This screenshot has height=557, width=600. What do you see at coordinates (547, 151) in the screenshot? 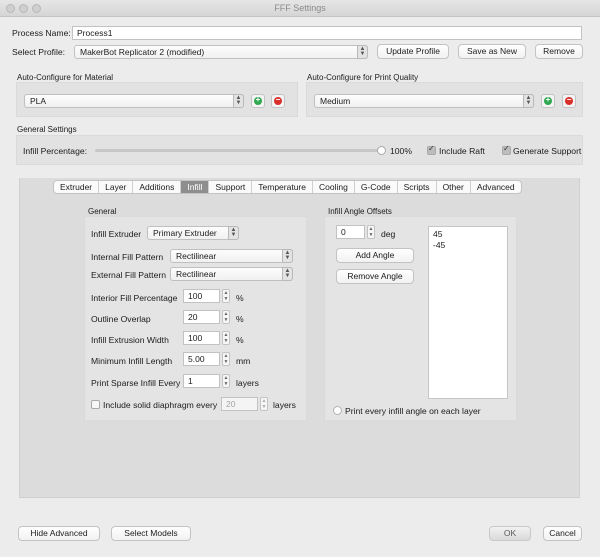
I see `generate-support-label: Generate Support` at bounding box center [547, 151].